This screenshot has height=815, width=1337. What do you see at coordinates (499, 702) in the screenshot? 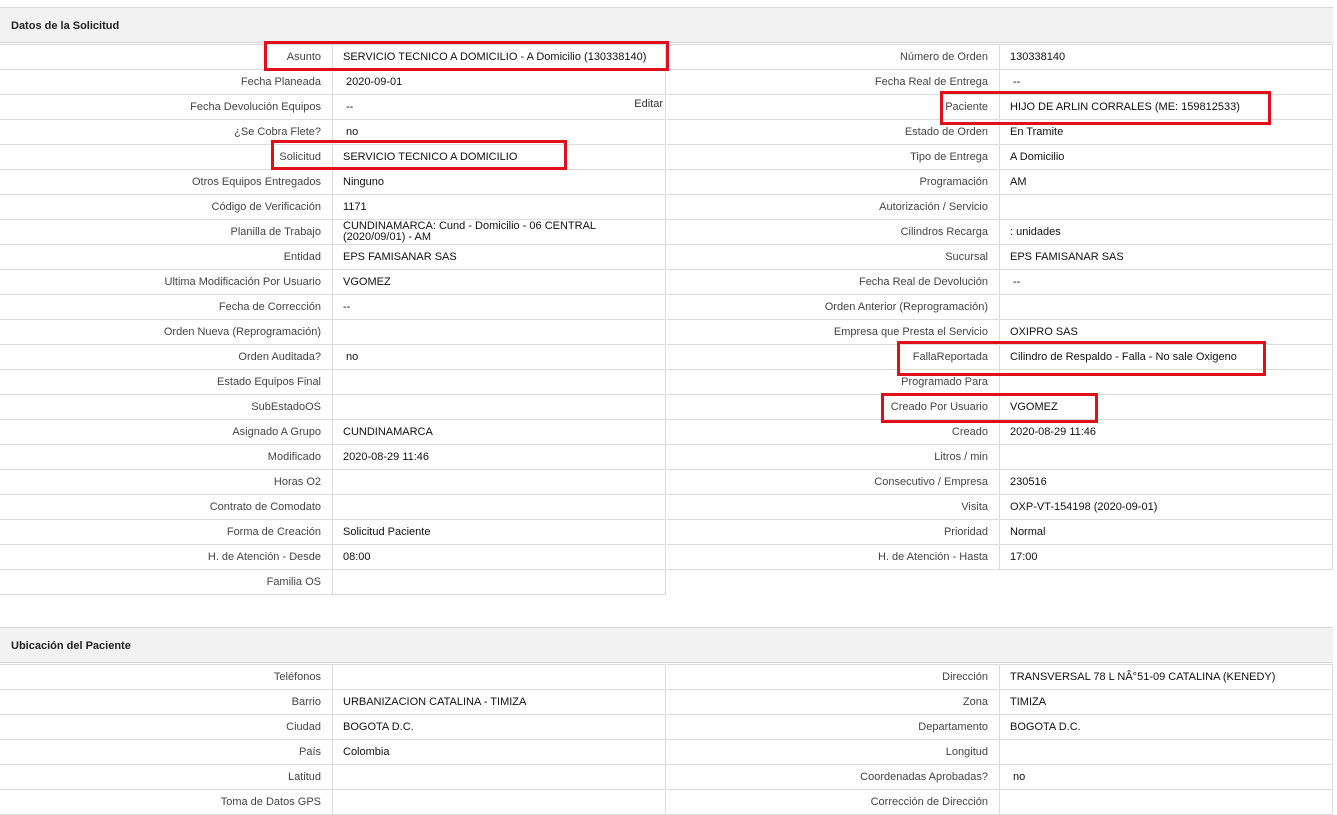
I see `field-value-barrio: URBANIZACION CATALINA - TIMIZA` at bounding box center [499, 702].